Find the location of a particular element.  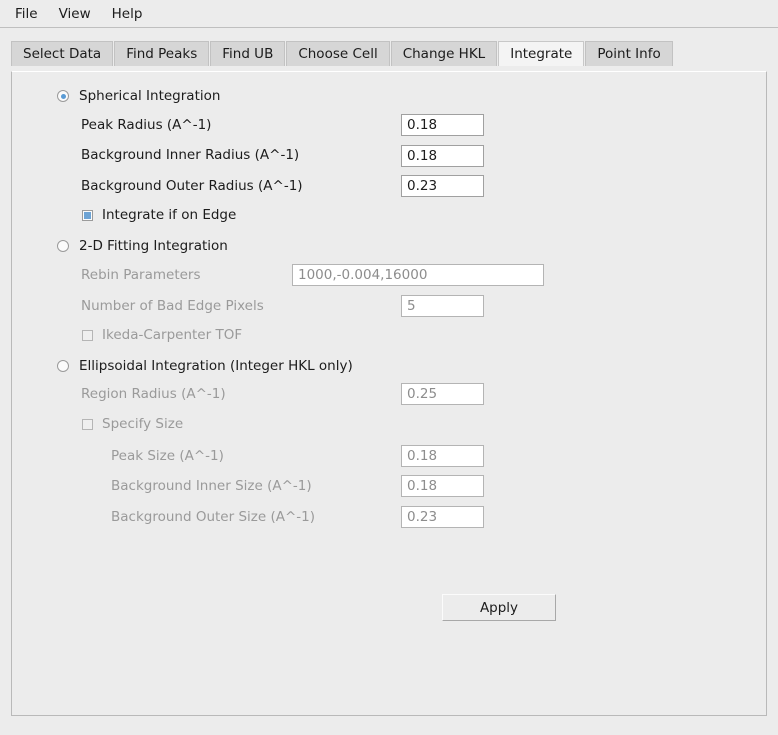

radio-spherical-integration: Spherical Integration is located at coordinates (138, 96).